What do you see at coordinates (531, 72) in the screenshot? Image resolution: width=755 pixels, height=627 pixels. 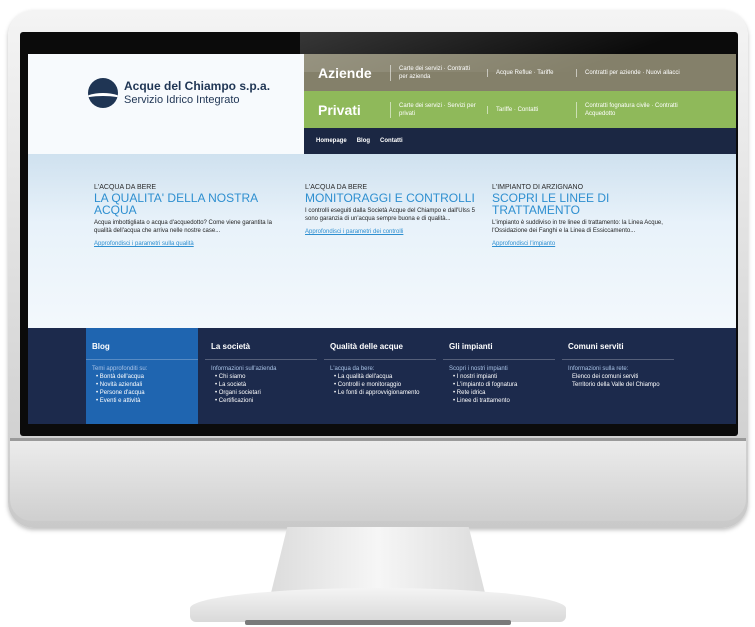 I see `nav-aziende-links-2: Acque Reflue · Tariffe` at bounding box center [531, 72].